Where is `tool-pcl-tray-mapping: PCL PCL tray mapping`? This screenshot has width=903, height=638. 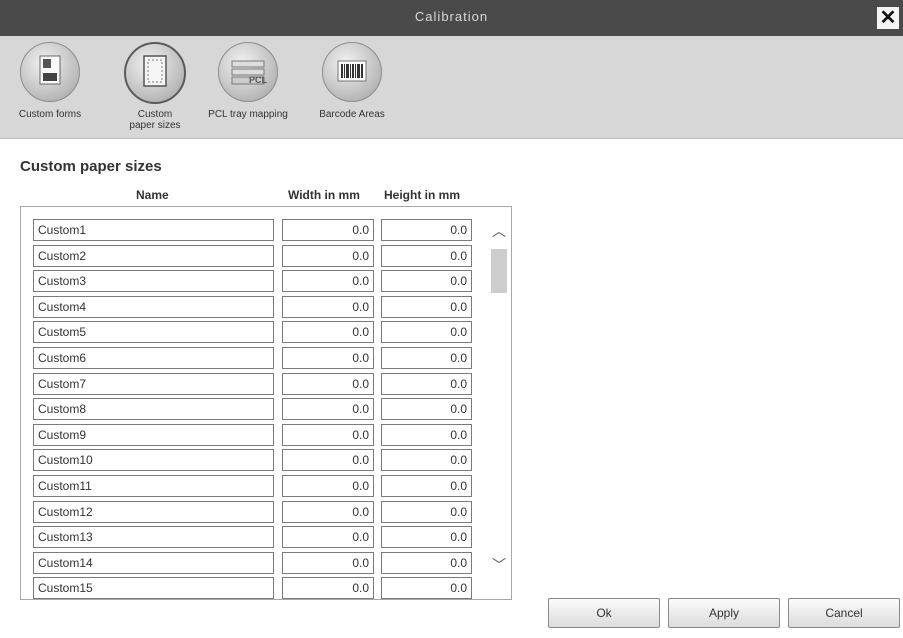
tool-pcl-tray-mapping: PCL PCL tray mapping is located at coordinates (248, 81).